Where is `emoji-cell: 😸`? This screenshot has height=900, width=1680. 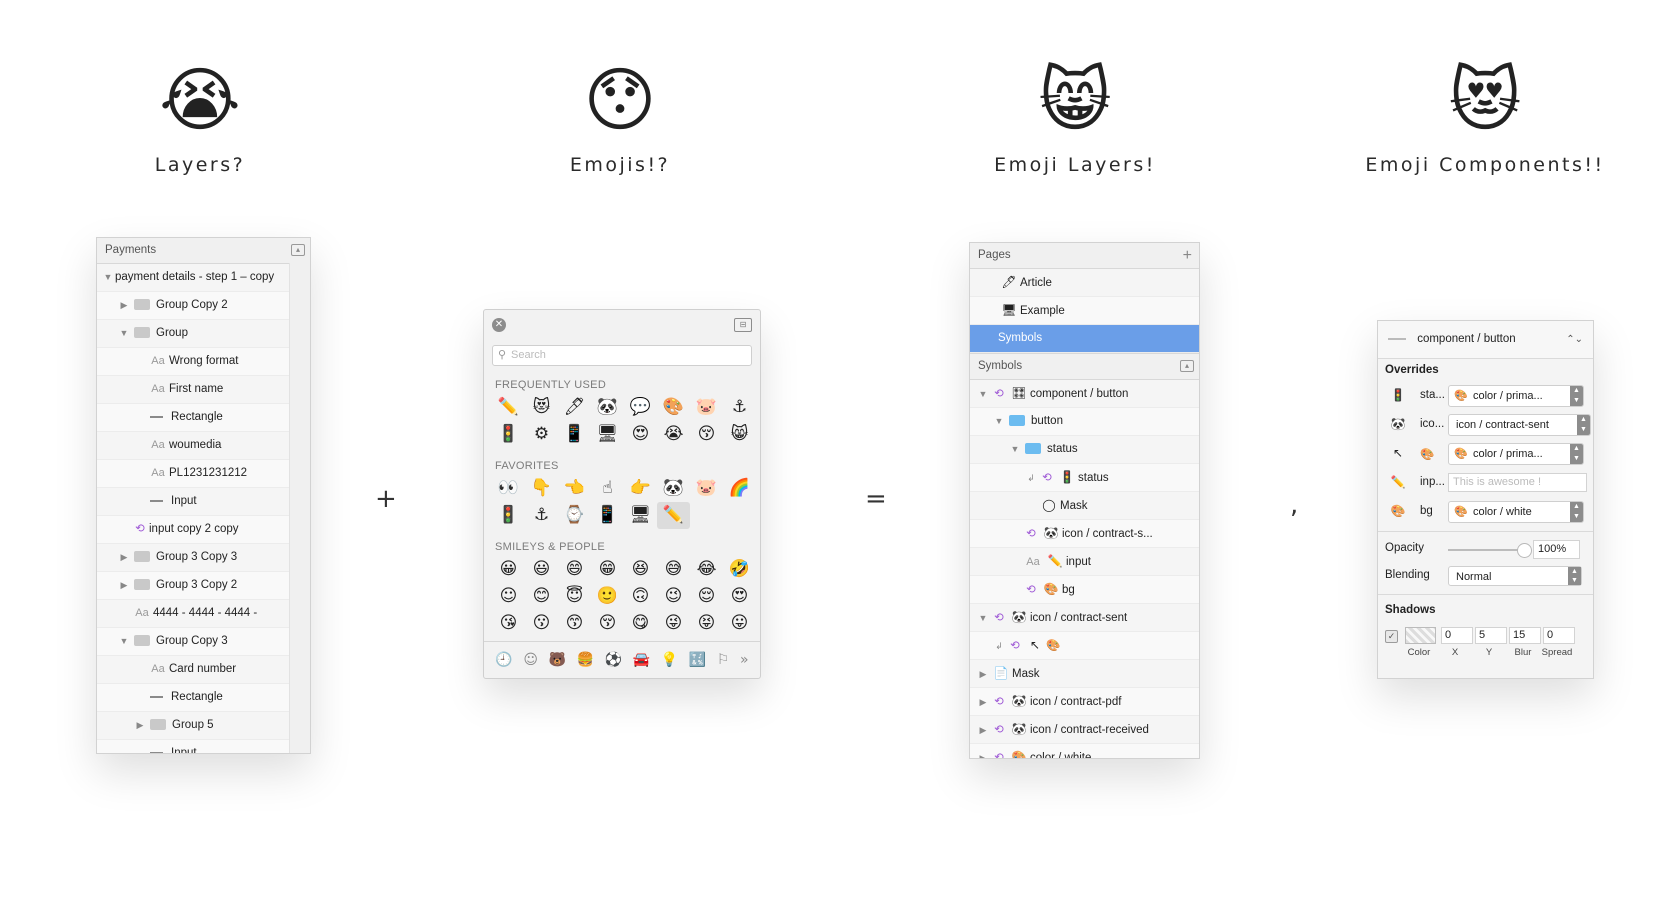 emoji-cell: 😸 is located at coordinates (739, 434).